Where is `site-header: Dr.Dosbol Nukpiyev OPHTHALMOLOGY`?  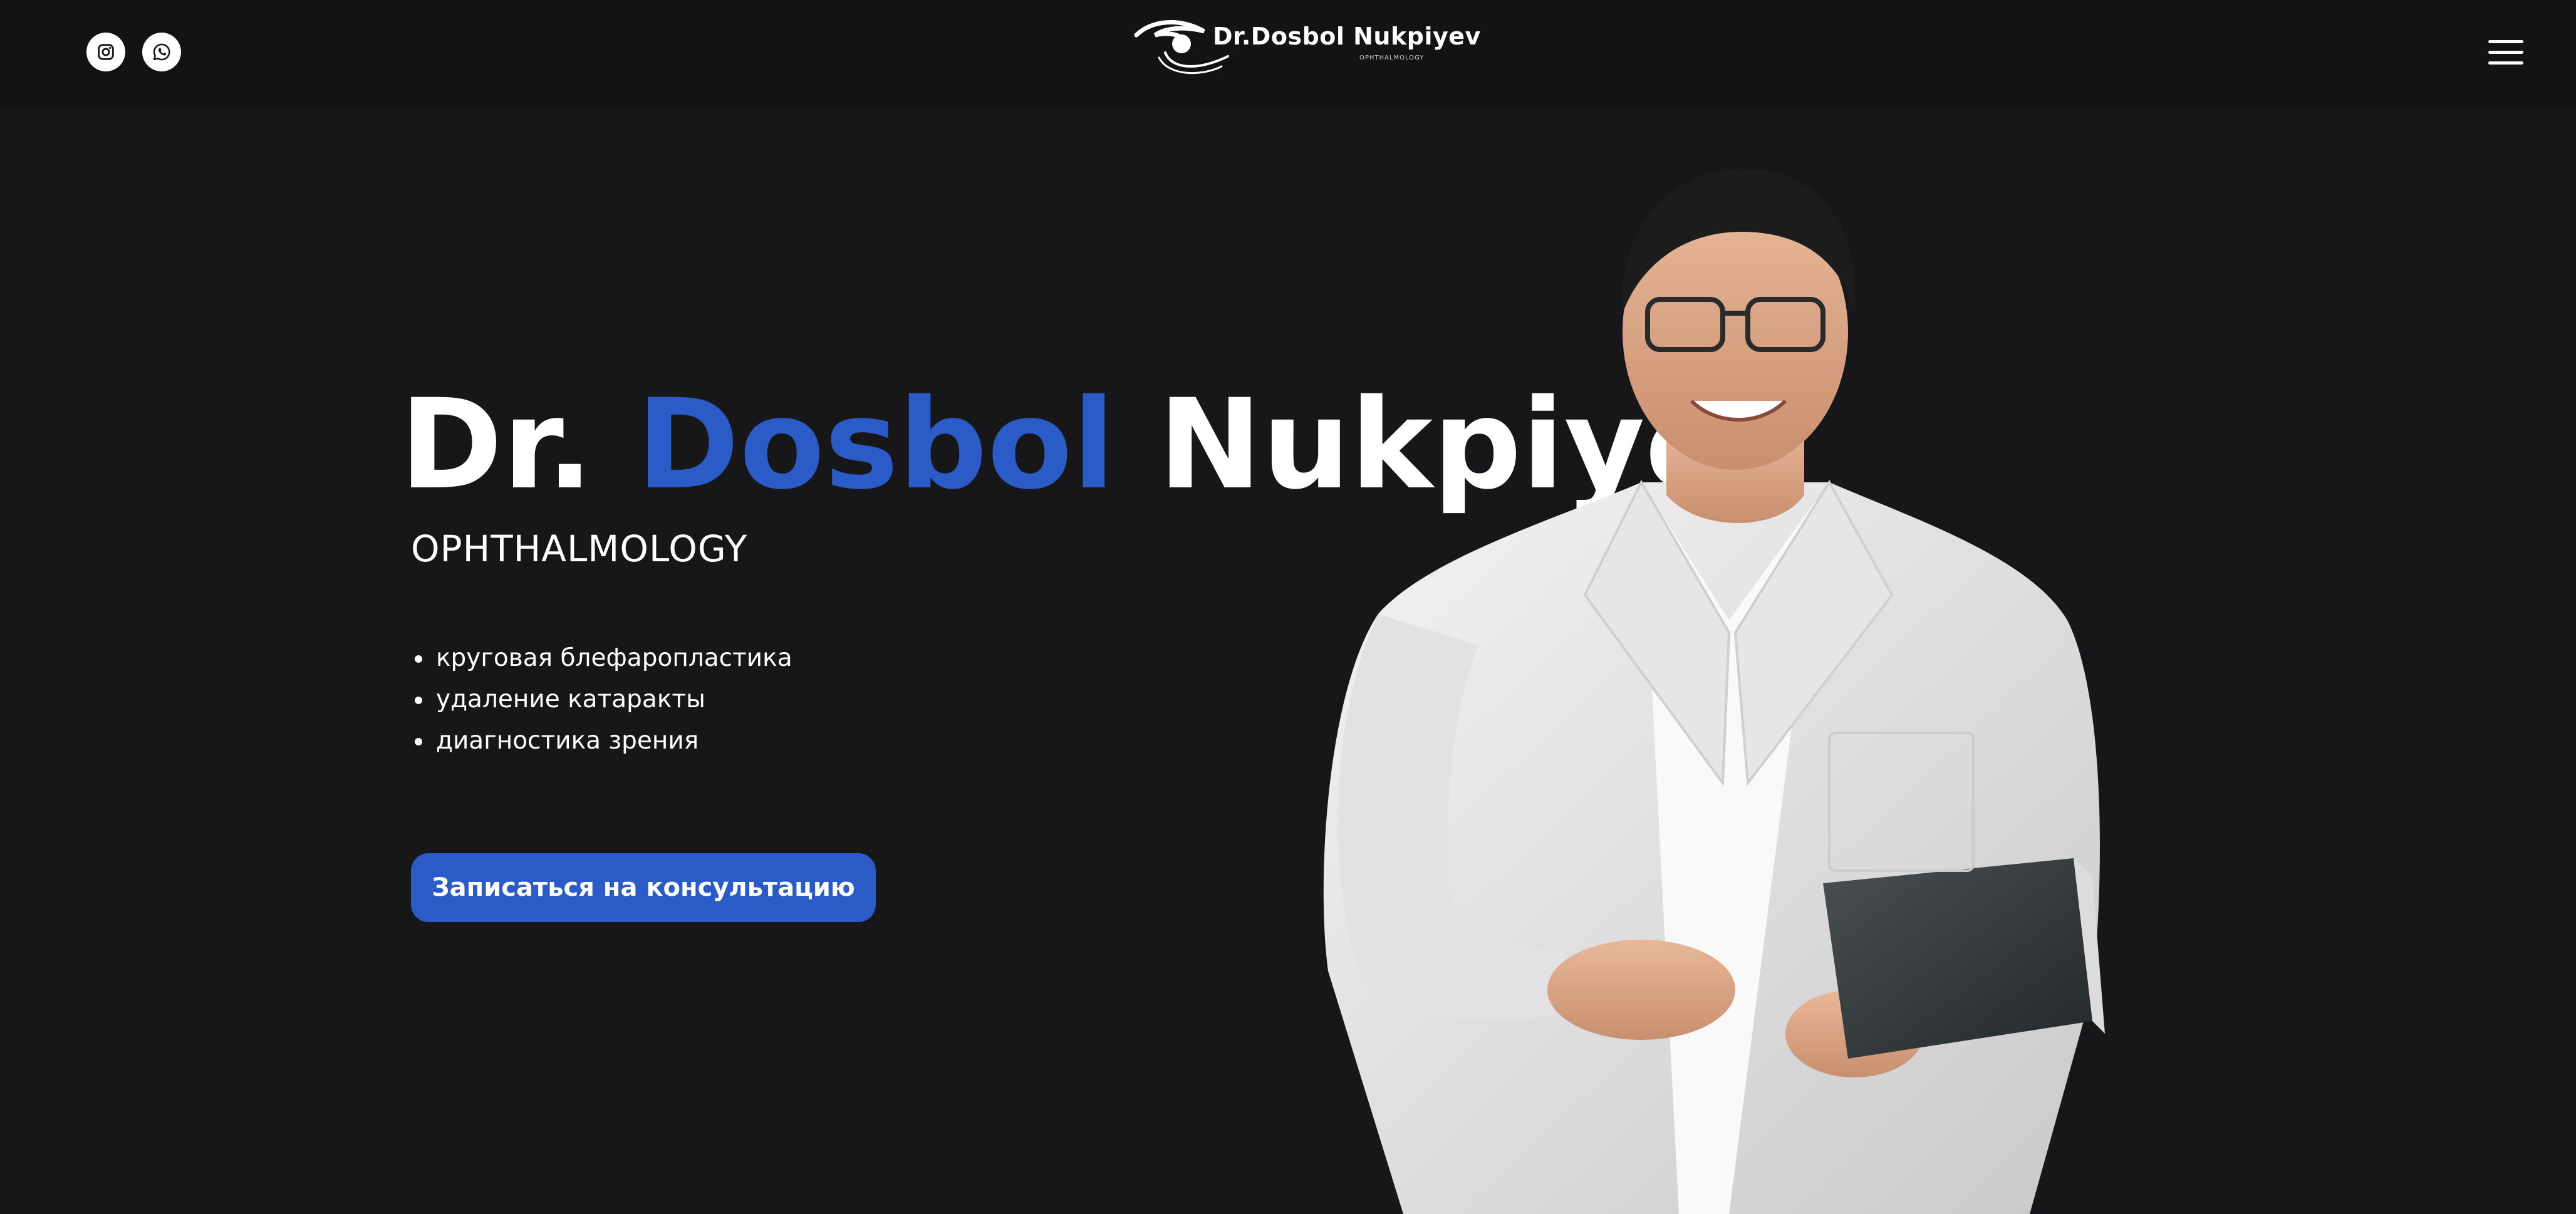 site-header: Dr.Dosbol Nukpiyev OPHTHALMOLOGY is located at coordinates (1288, 54).